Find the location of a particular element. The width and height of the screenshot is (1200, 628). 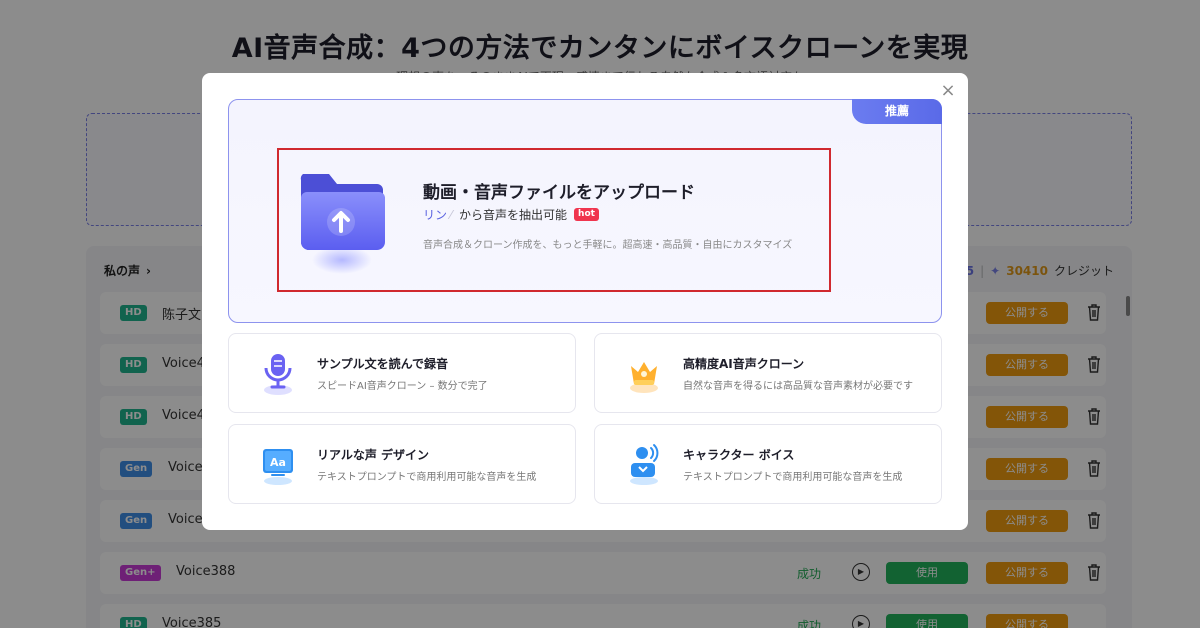

upload-description: 音声合成＆クローン作成を、もっと手軽に。超高速・高品質・自由にカスタマイズ is located at coordinates (608, 245).